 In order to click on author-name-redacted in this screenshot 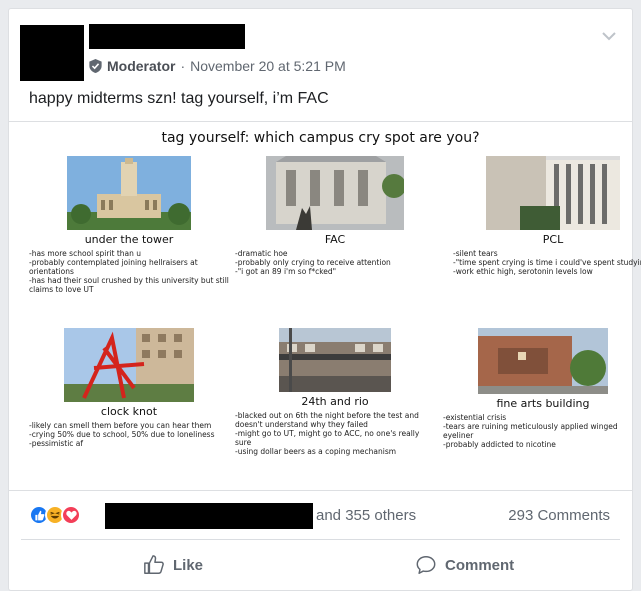, I will do `click(167, 36)`.